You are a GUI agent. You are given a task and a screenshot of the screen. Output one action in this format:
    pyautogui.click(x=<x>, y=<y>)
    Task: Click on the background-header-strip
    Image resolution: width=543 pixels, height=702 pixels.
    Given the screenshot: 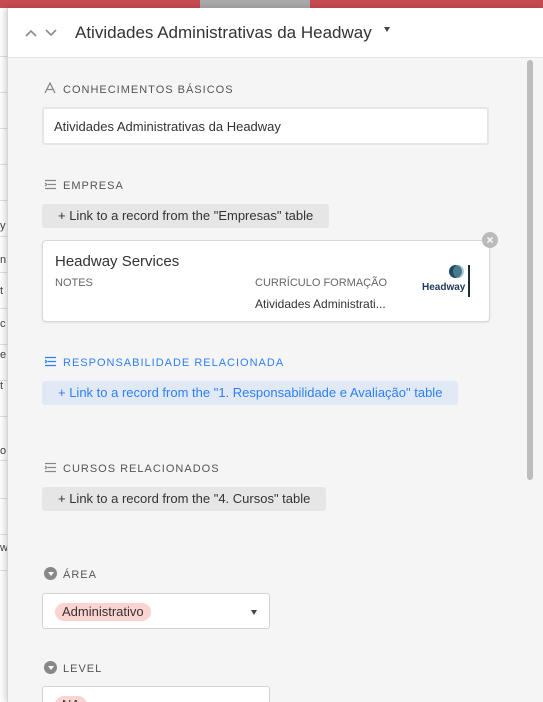 What is the action you would take?
    pyautogui.click(x=271, y=4)
    